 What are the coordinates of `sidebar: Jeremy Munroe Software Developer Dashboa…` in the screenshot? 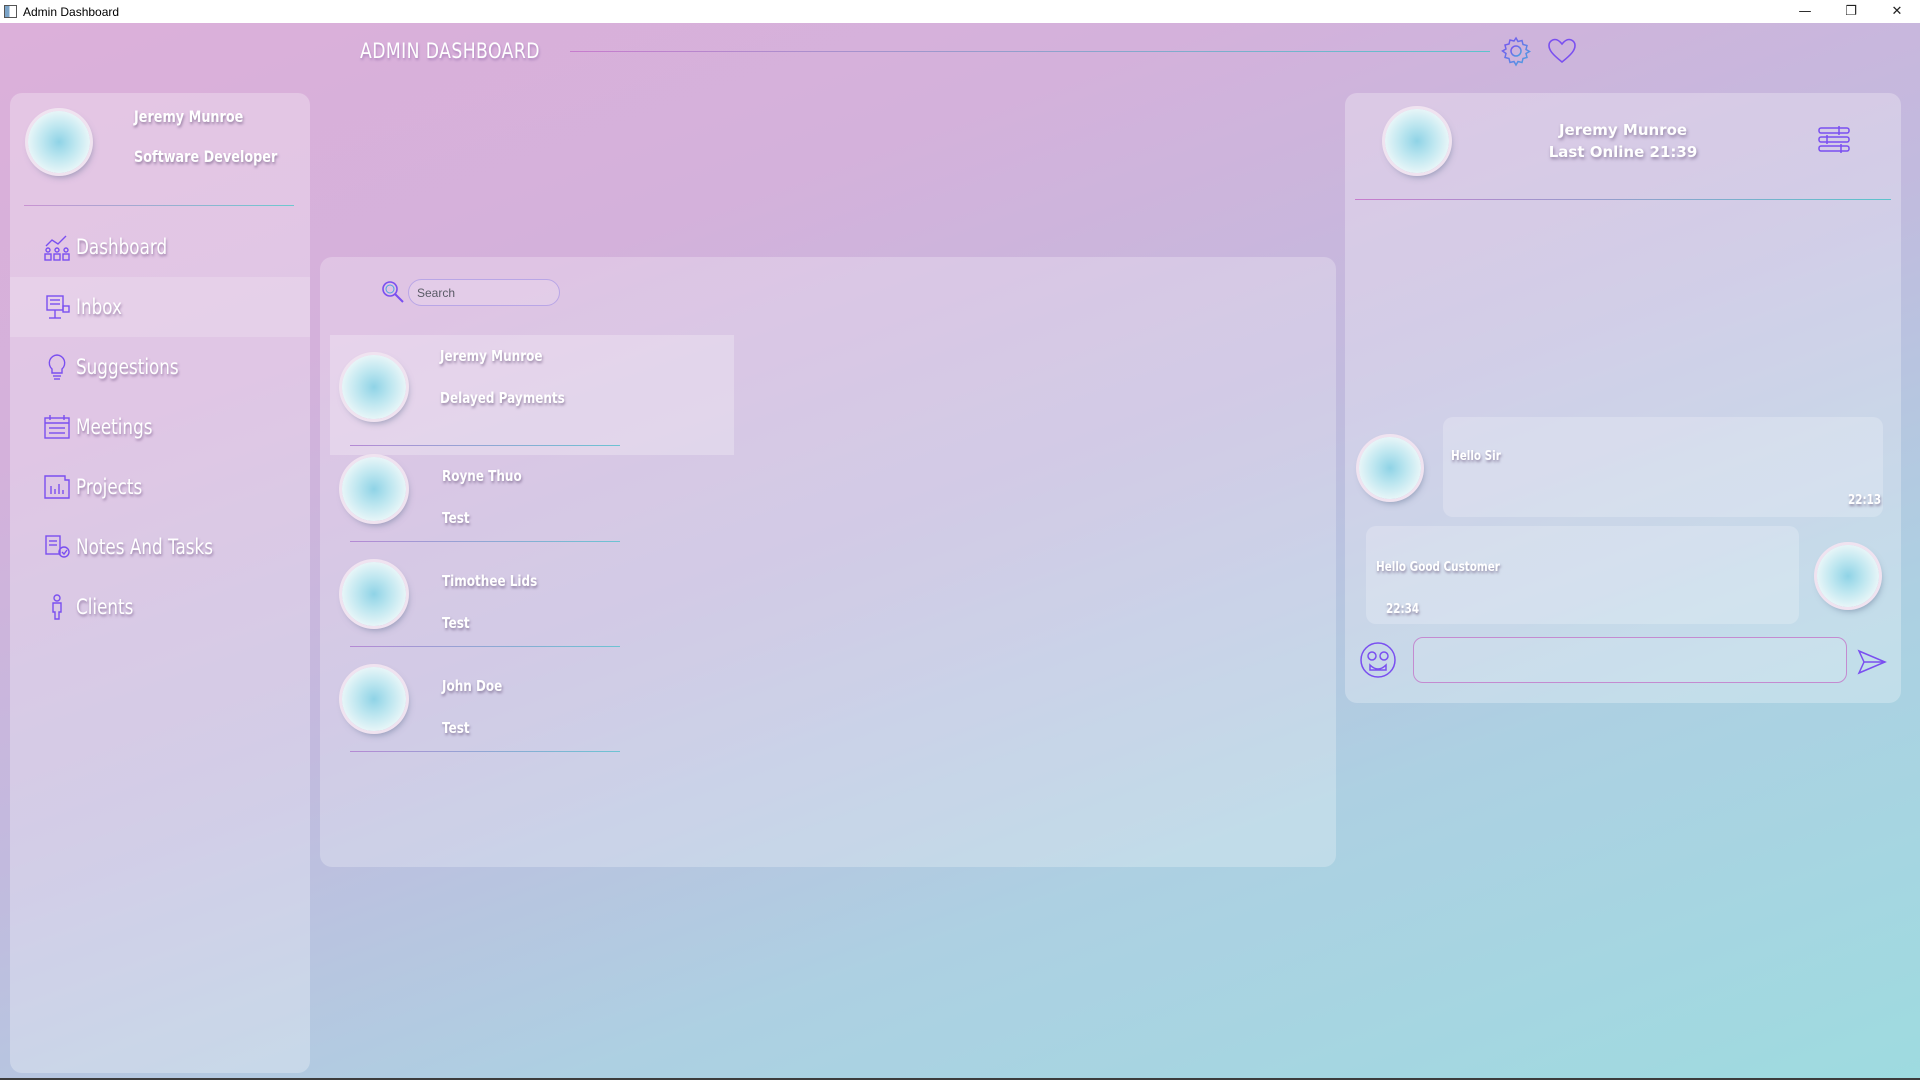 It's located at (160, 583).